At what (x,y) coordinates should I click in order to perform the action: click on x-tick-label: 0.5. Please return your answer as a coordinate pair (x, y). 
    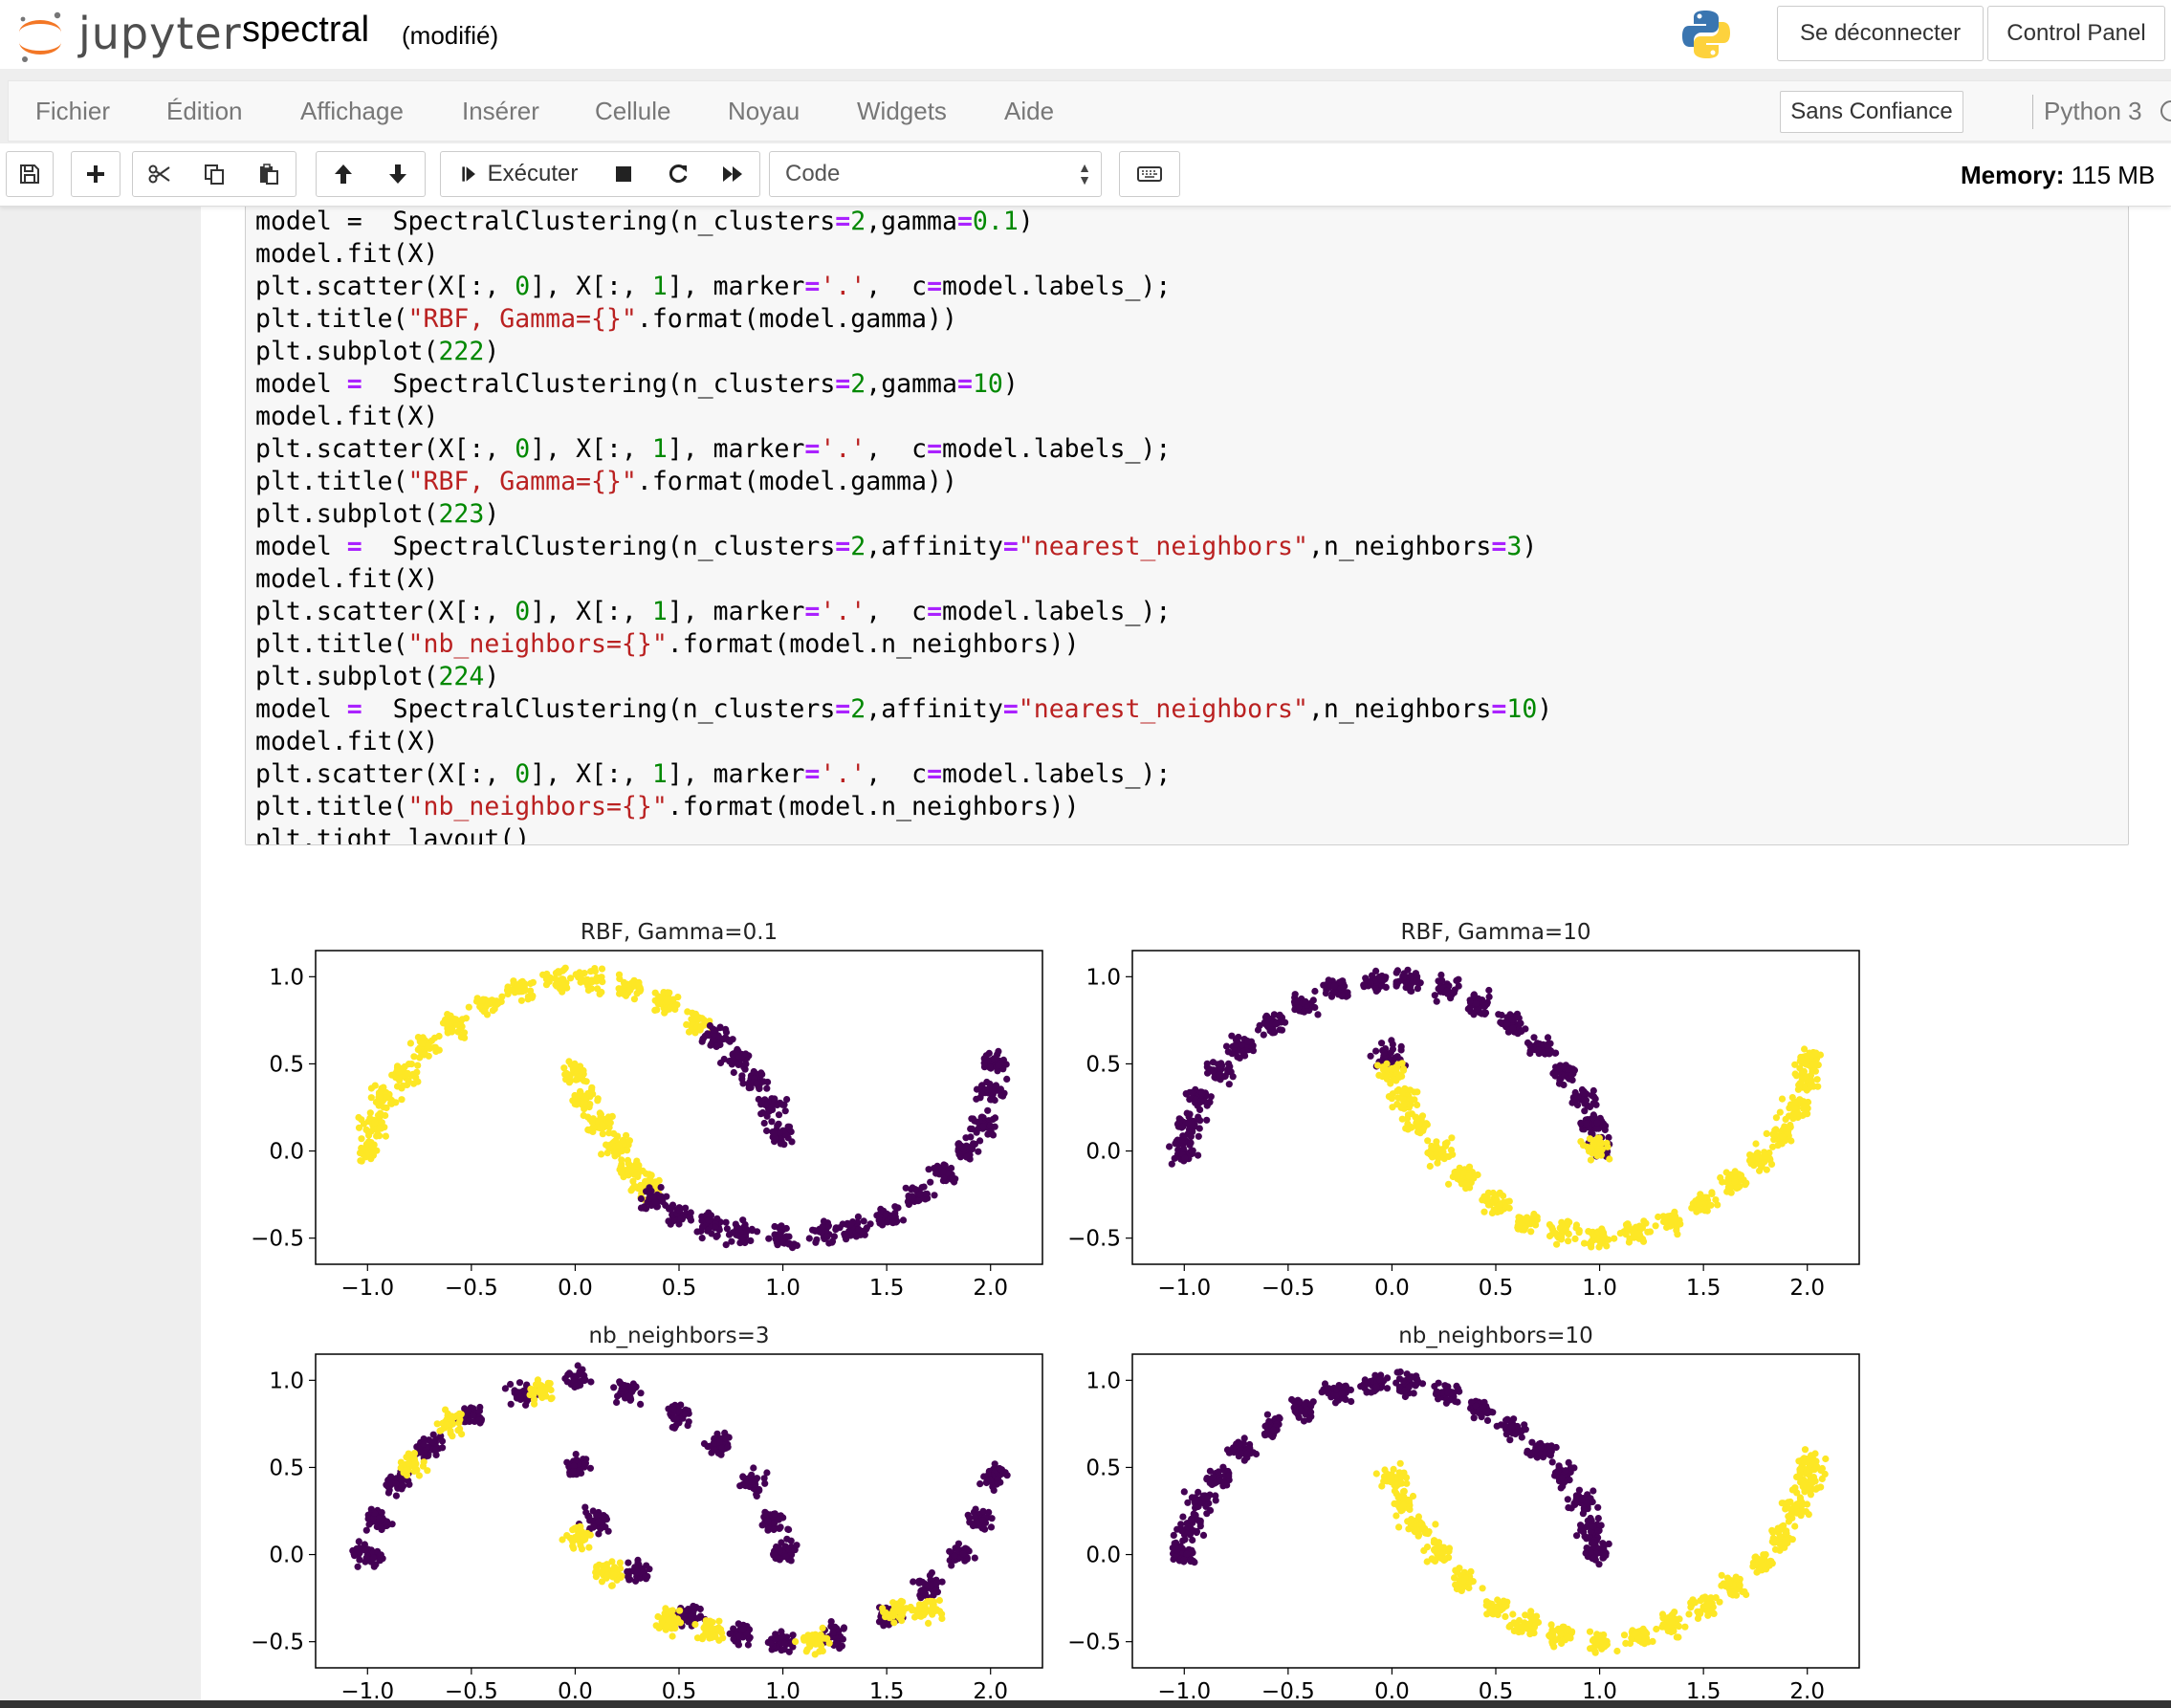
    Looking at the image, I should click on (679, 1689).